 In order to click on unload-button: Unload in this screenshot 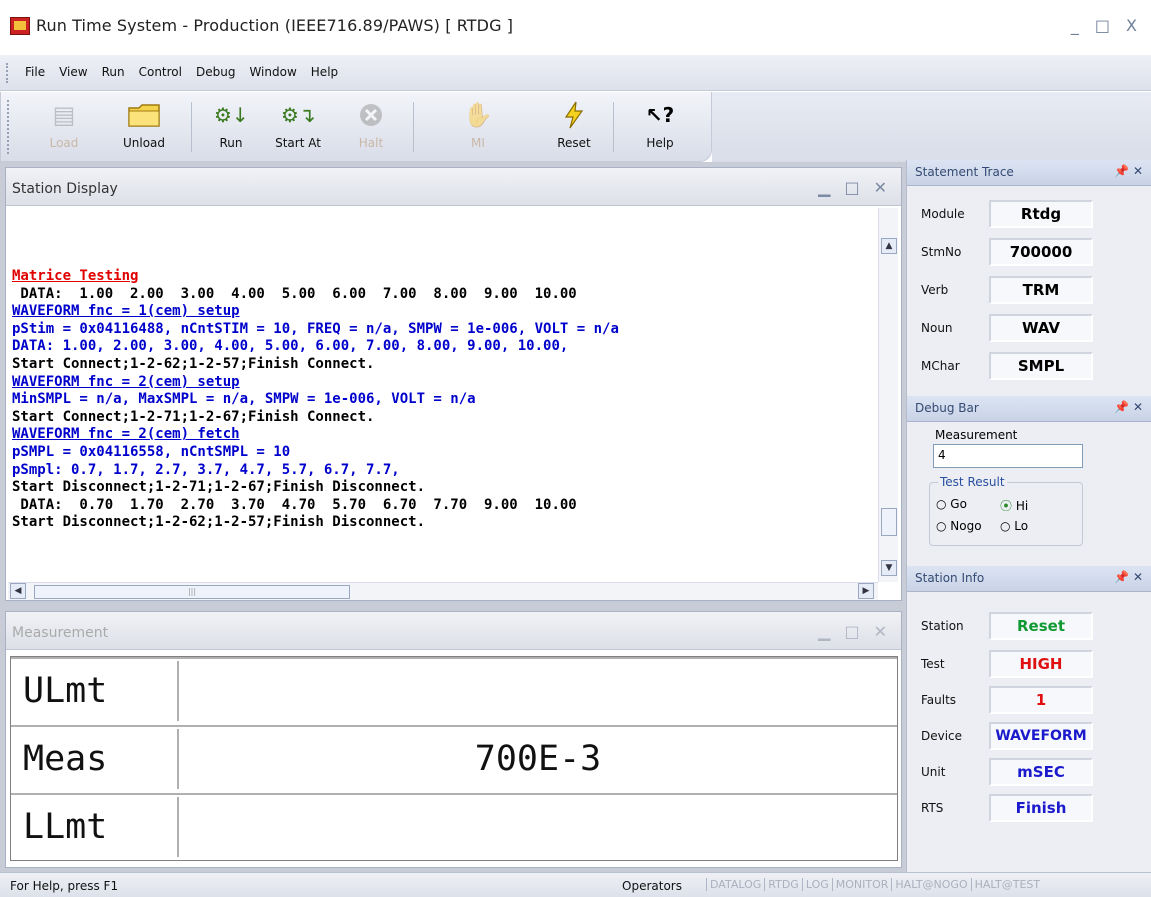, I will do `click(144, 127)`.